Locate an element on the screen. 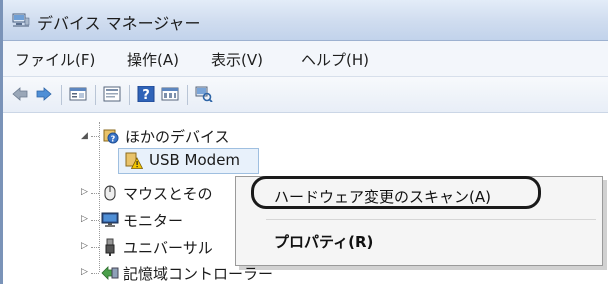 This screenshot has height=284, width=608. properties-icon is located at coordinates (78, 94).